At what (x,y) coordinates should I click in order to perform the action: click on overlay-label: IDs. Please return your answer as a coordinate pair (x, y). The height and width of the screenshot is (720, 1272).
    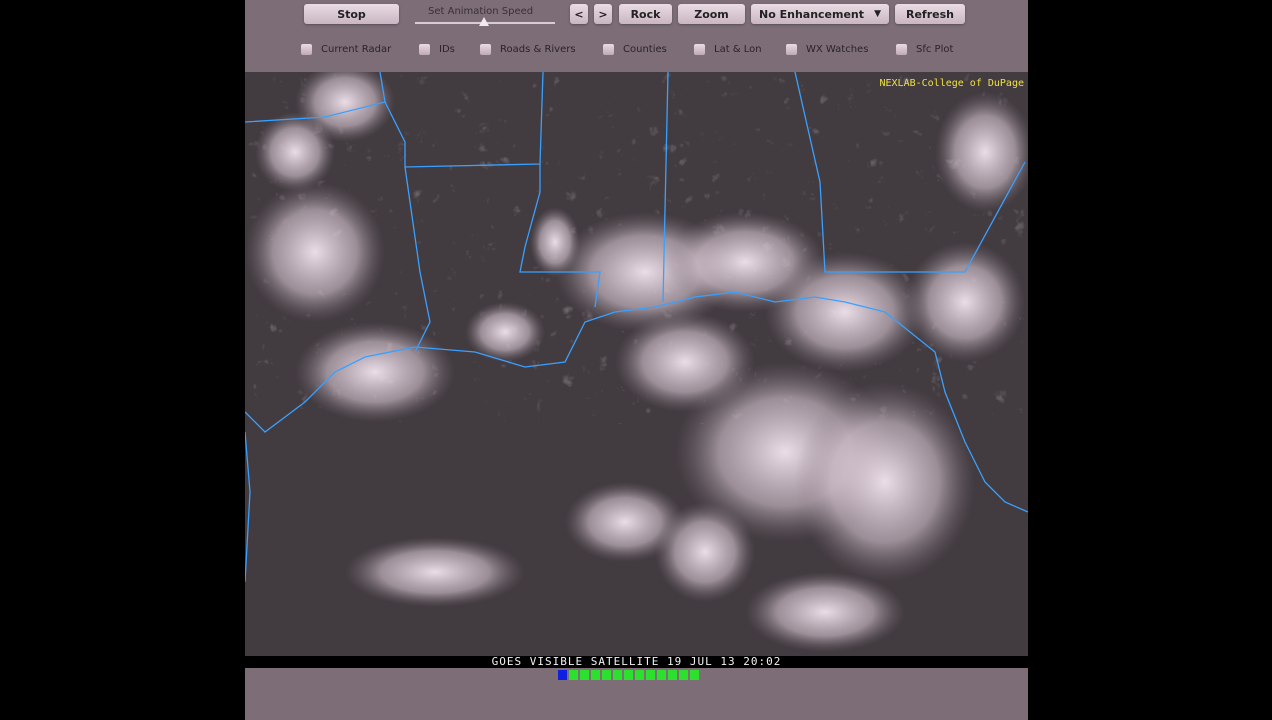
    Looking at the image, I should click on (447, 49).